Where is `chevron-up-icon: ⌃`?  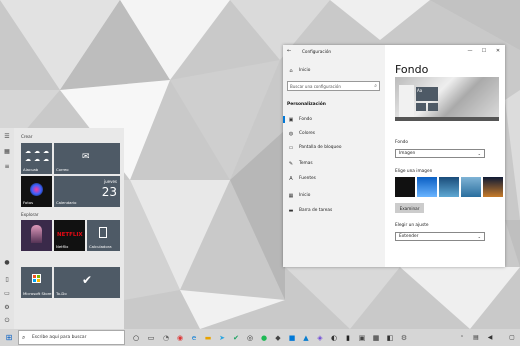
chevron-up-icon: ⌃ is located at coordinates (462, 337).